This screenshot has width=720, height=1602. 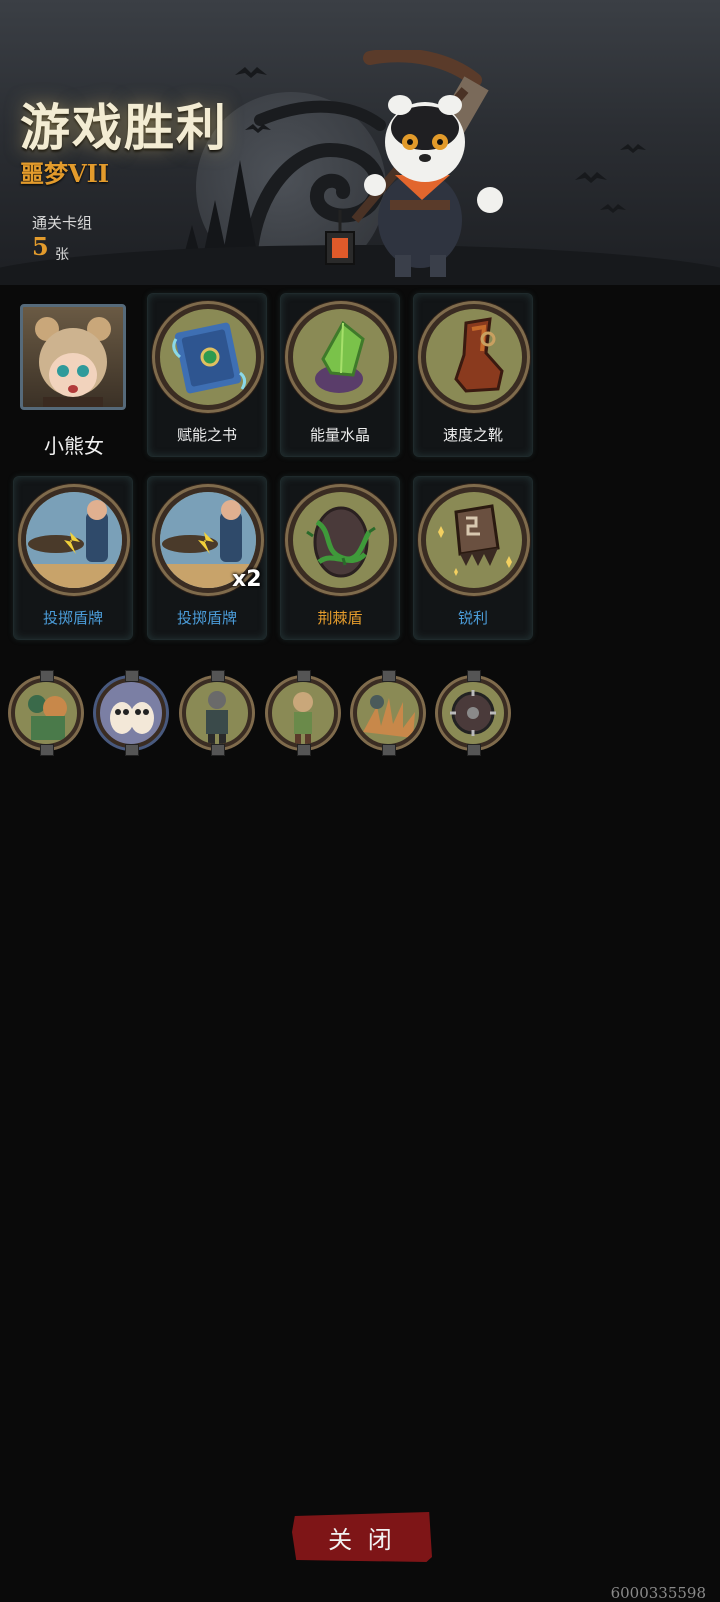 I want to click on card-label: 速度之靴, so click(x=472, y=435).